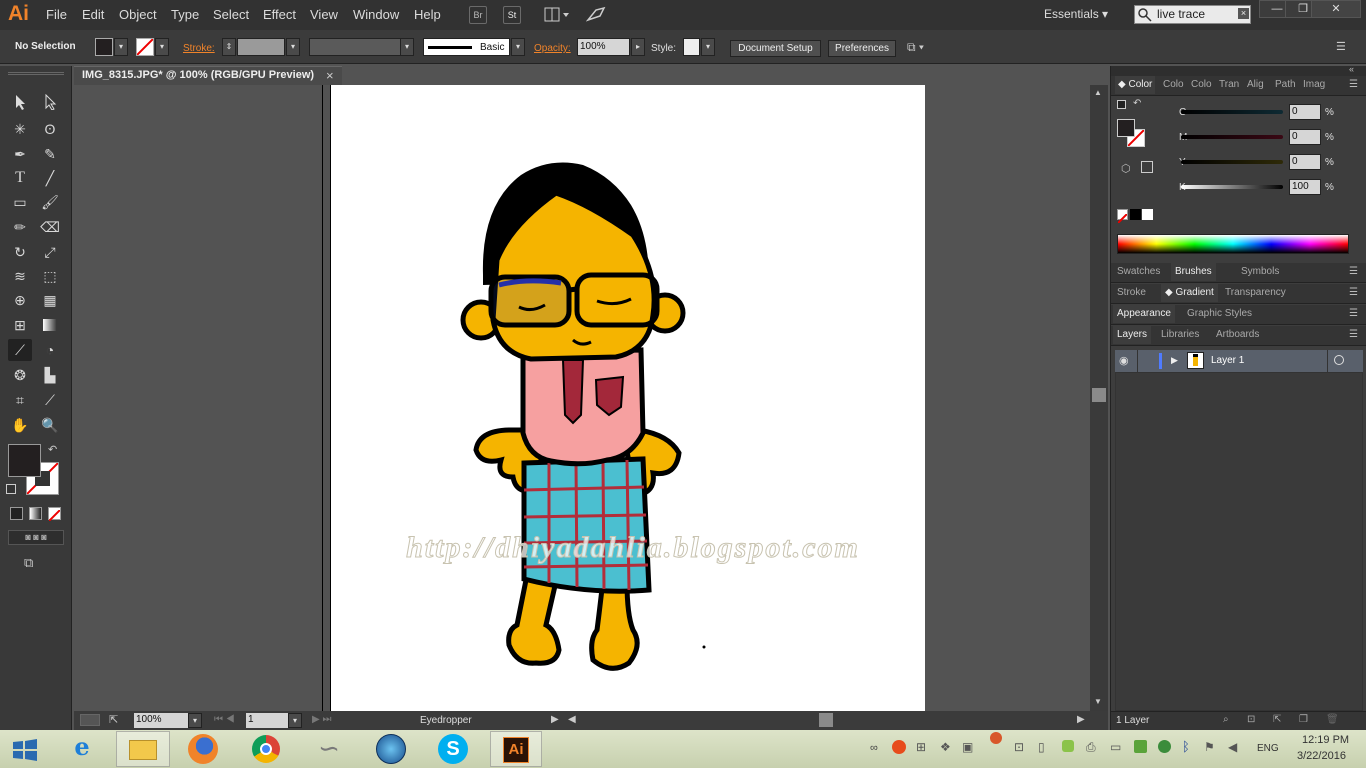 Image resolution: width=1366 pixels, height=768 pixels. I want to click on none-swatch, so click(1122, 216).